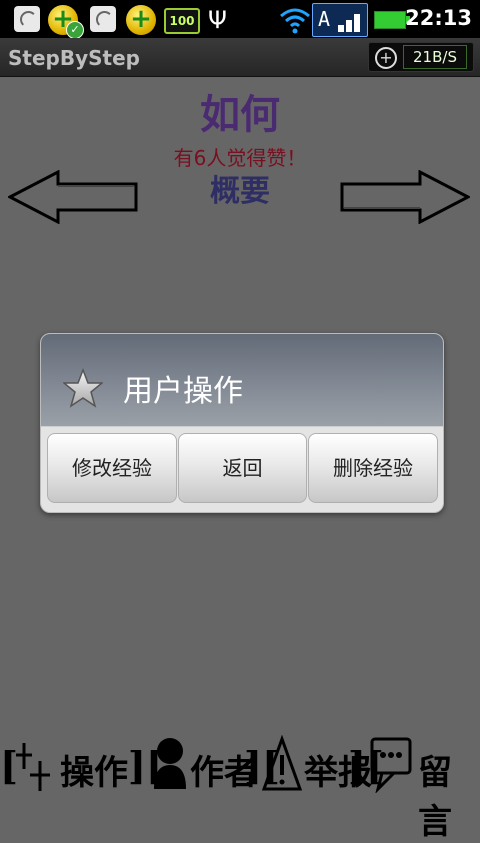 This screenshot has width=480, height=843. I want to click on clock: 22:13, so click(438, 18).